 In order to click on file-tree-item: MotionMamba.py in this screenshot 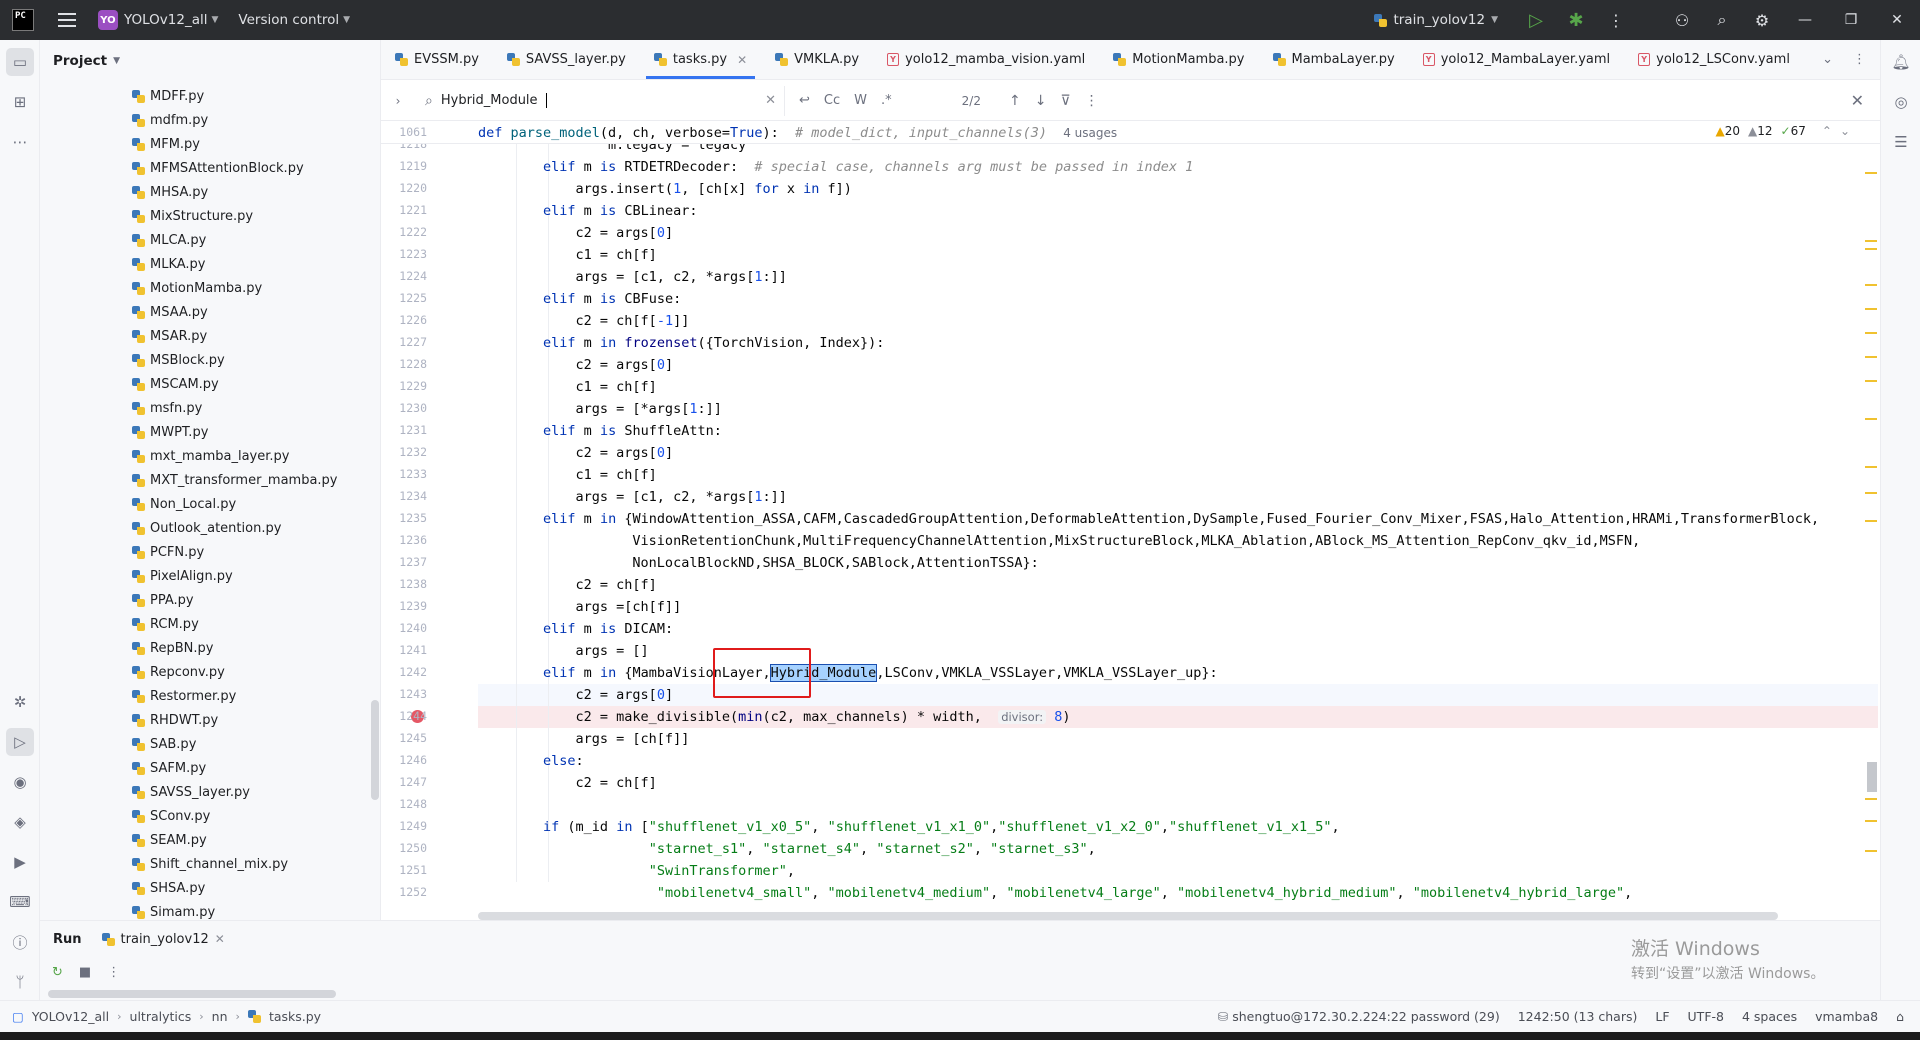, I will do `click(205, 288)`.